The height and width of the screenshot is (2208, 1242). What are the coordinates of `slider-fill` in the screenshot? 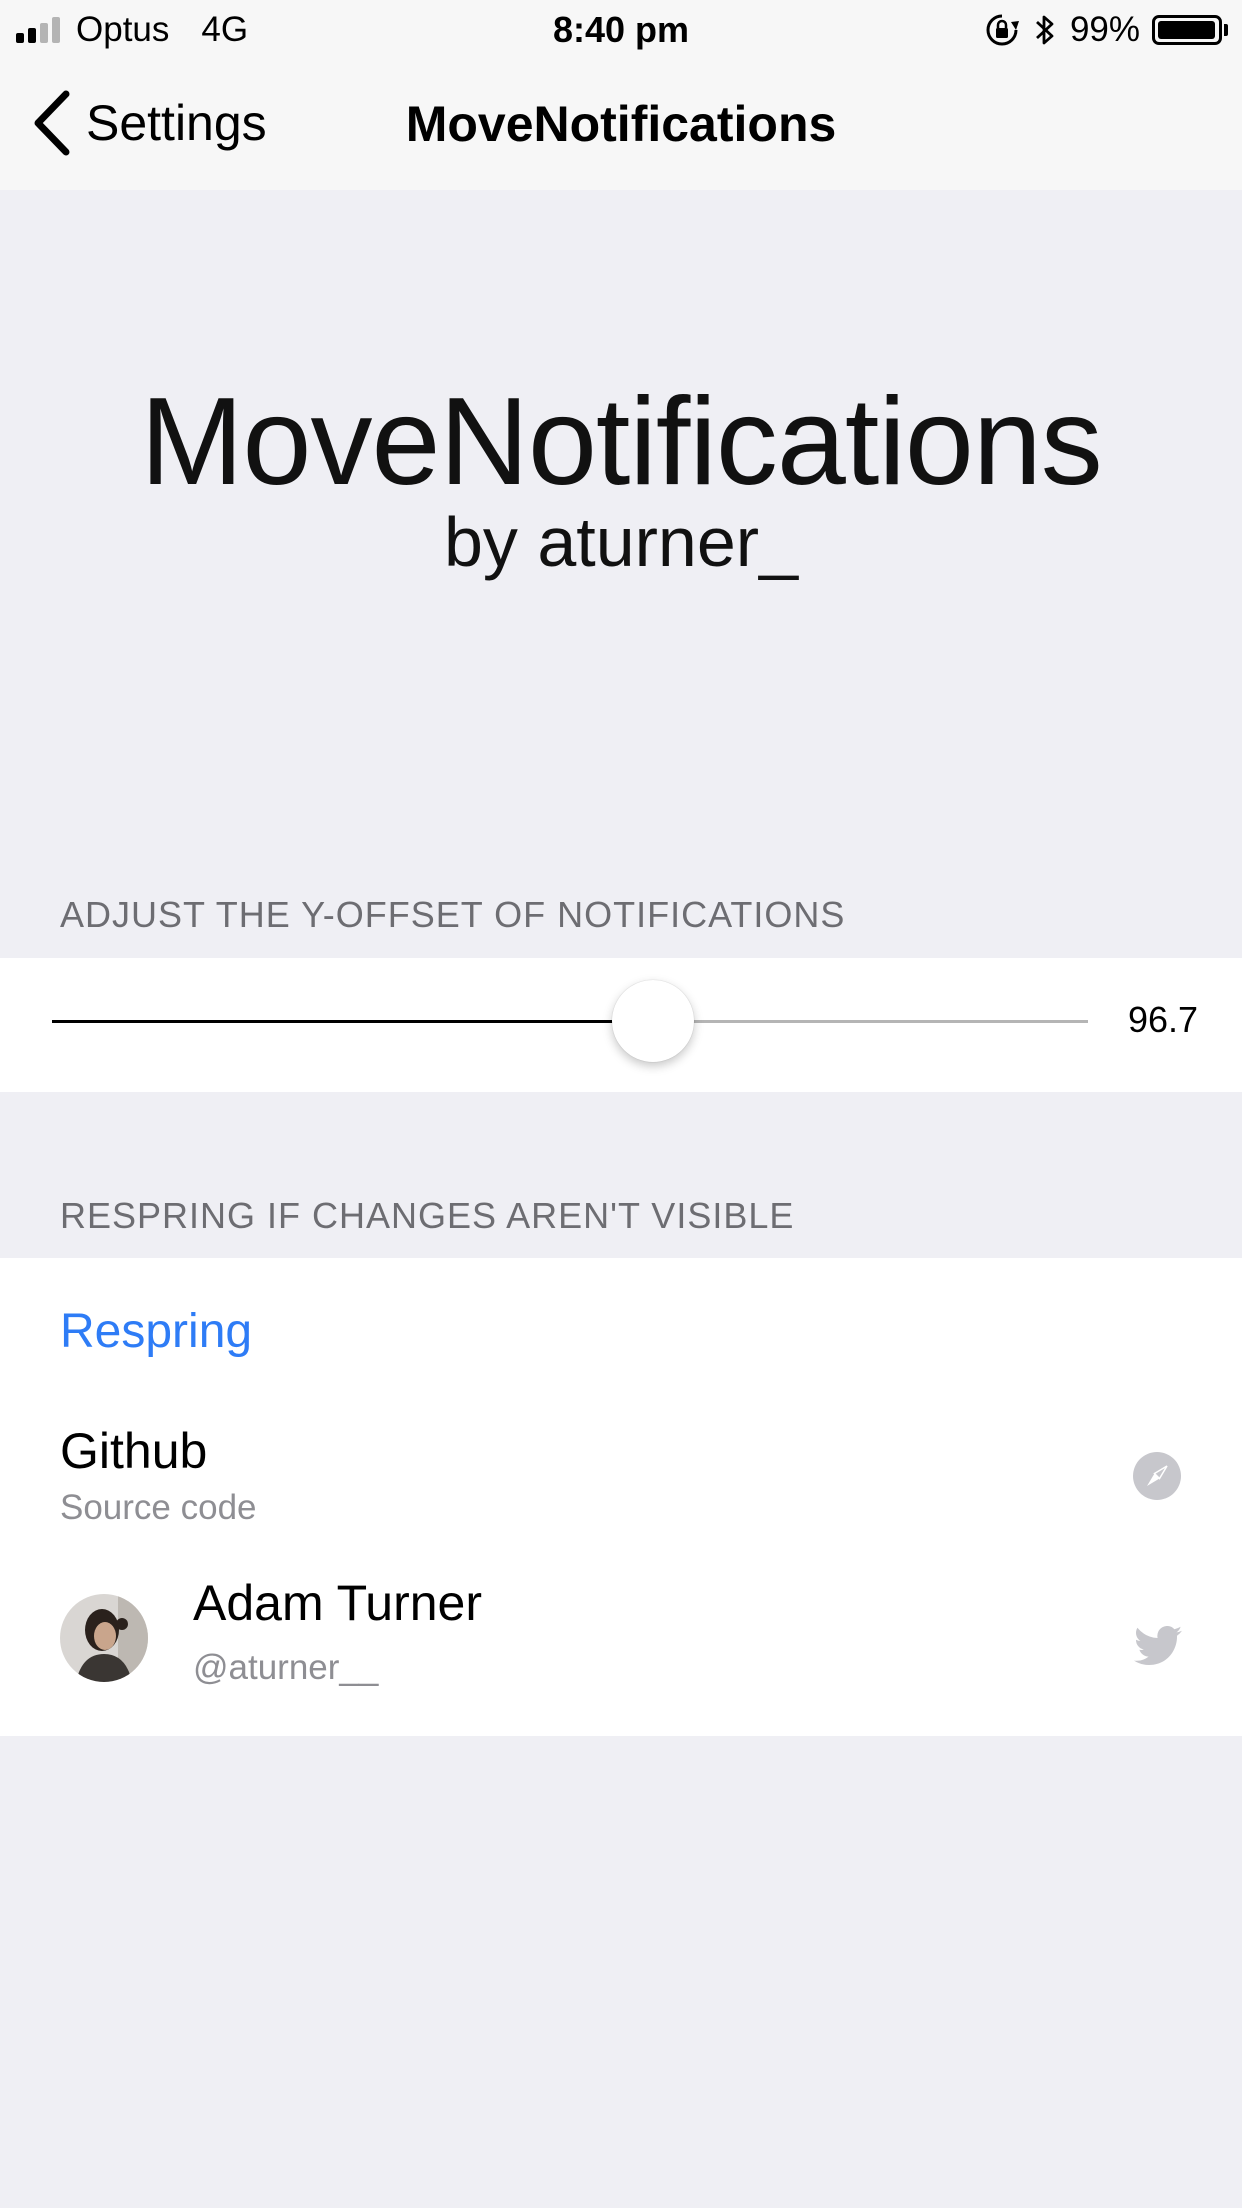 It's located at (352, 1021).